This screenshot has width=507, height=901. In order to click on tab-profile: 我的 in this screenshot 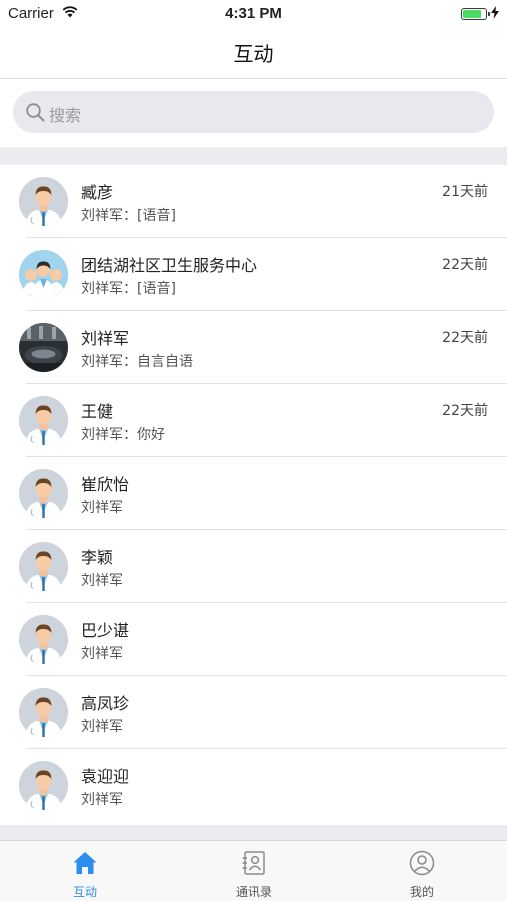, I will do `click(422, 871)`.